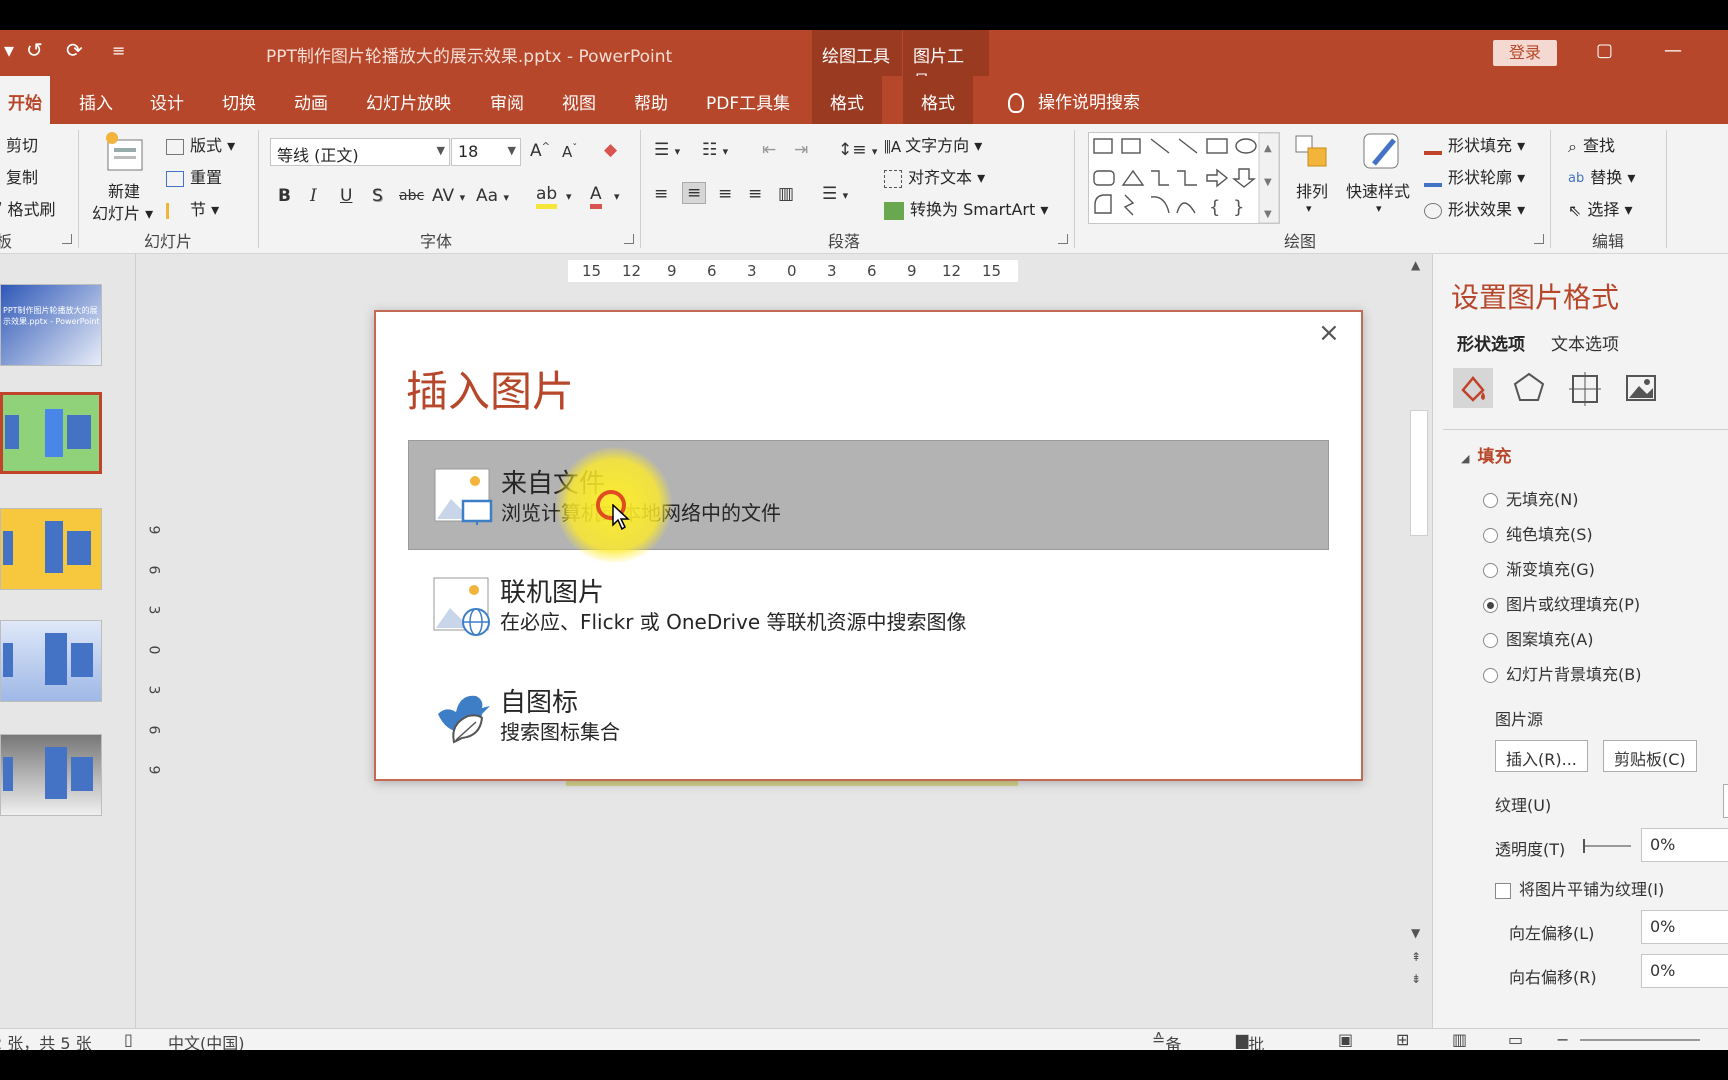 The width and height of the screenshot is (1728, 1080). I want to click on font-name-combo: 等线 (正文) ▼, so click(360, 152).